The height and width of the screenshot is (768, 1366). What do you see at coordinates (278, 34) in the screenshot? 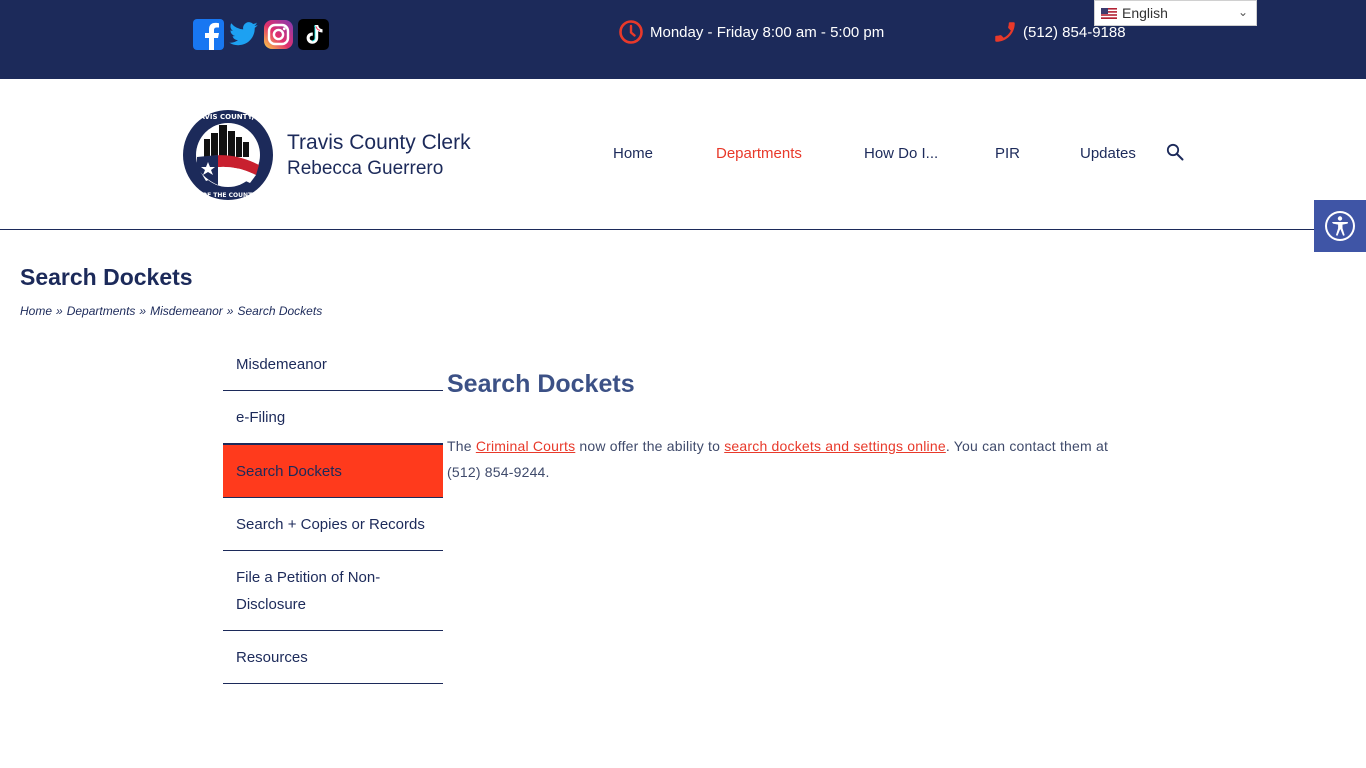
I see `instagram-icon` at bounding box center [278, 34].